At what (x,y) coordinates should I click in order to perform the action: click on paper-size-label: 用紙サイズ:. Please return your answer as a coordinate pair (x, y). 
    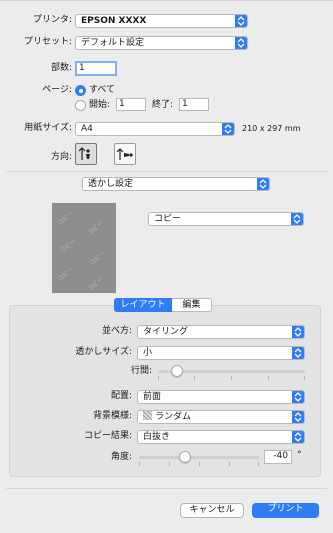
    Looking at the image, I should click on (48, 128).